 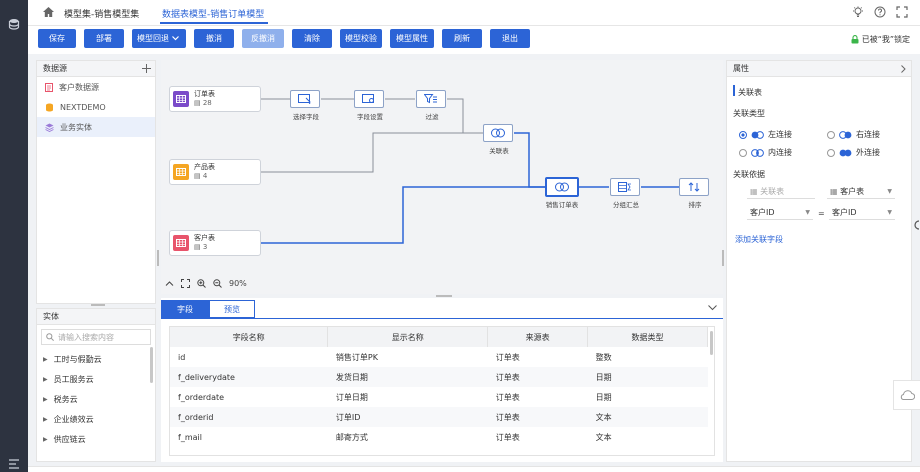 I want to click on validate-button: 模型校验, so click(x=361, y=38).